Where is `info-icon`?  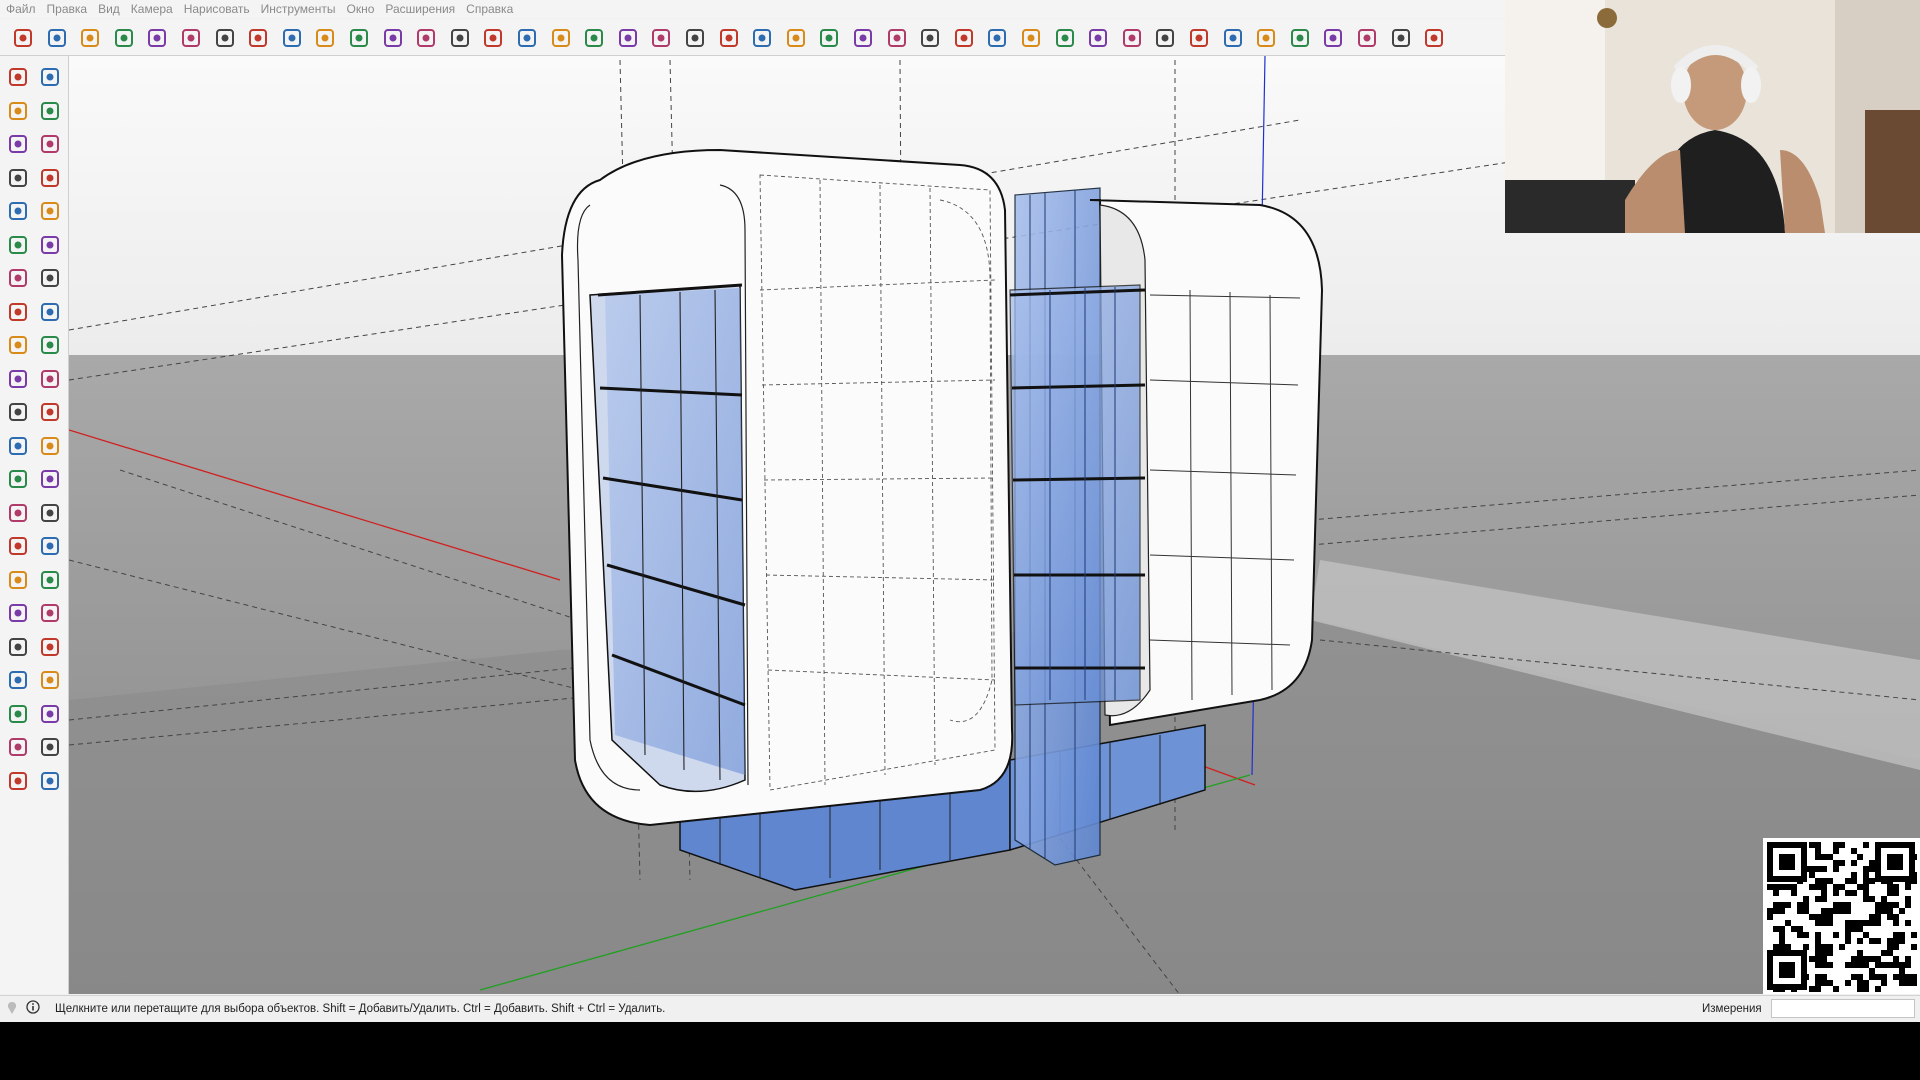
info-icon is located at coordinates (33, 1007).